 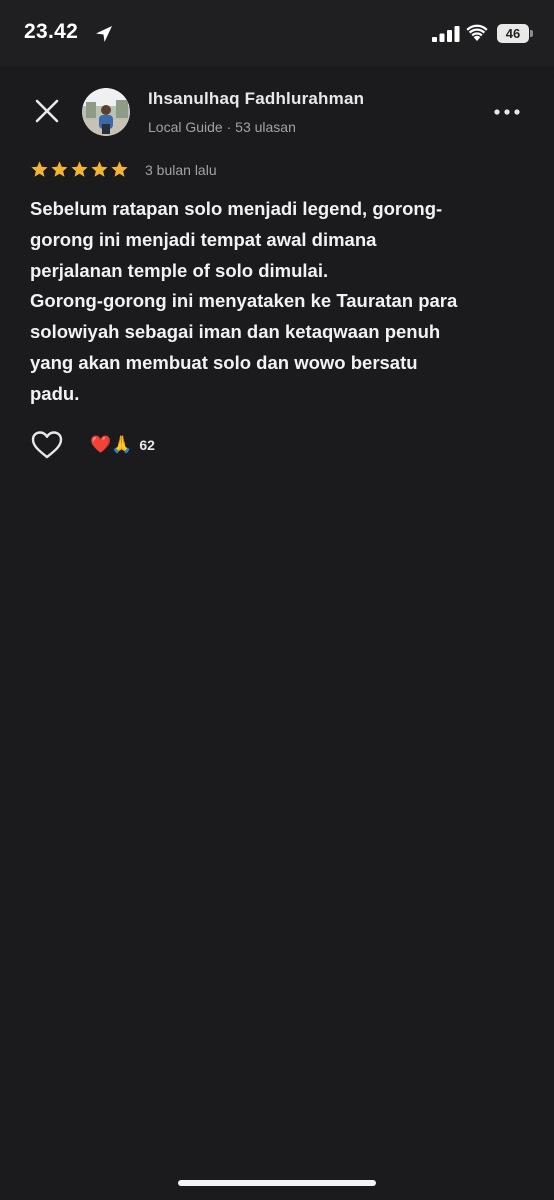 I want to click on close-button, so click(x=47, y=111).